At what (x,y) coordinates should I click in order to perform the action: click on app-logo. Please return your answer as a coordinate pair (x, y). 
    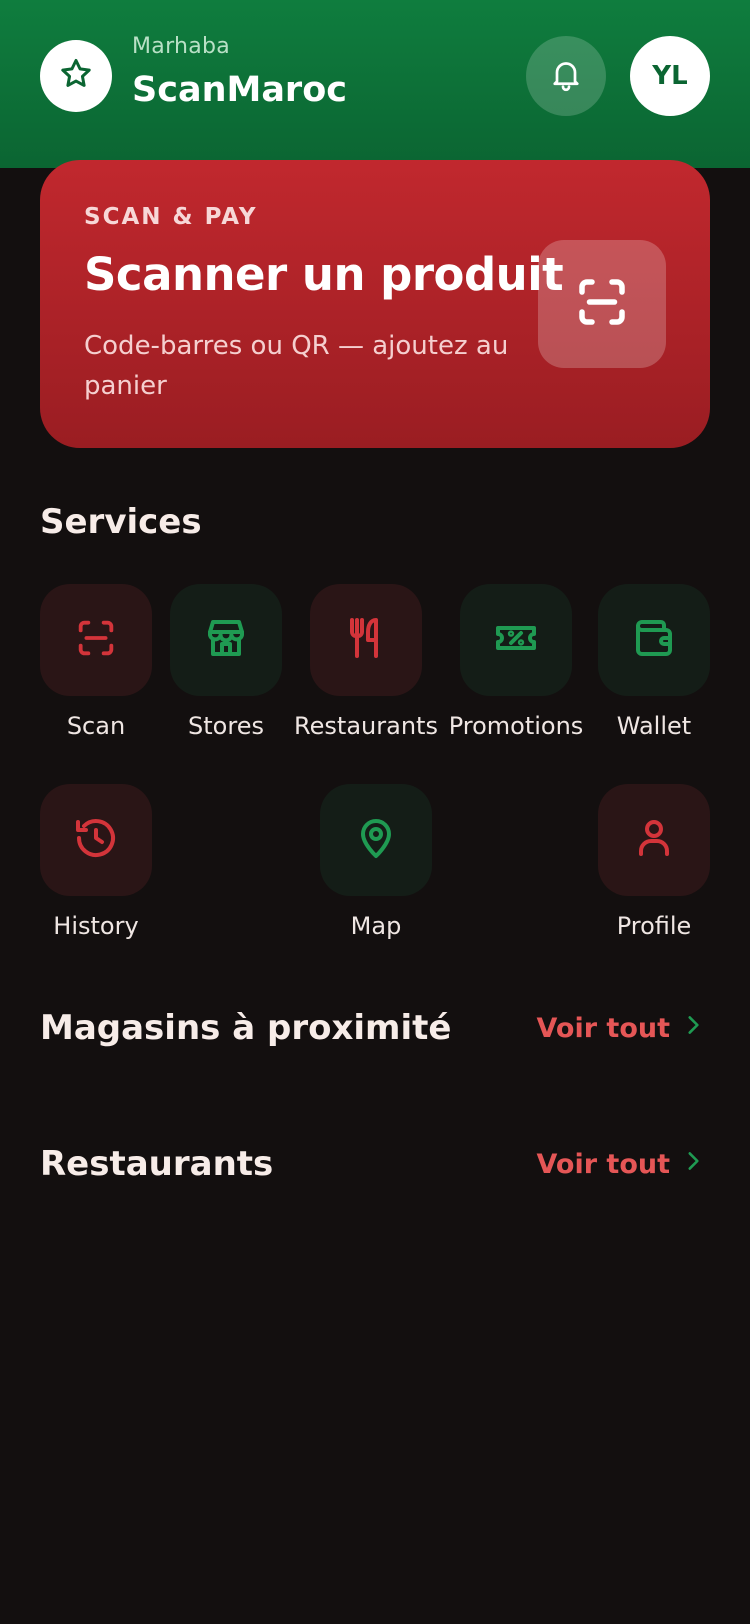
    Looking at the image, I should click on (76, 76).